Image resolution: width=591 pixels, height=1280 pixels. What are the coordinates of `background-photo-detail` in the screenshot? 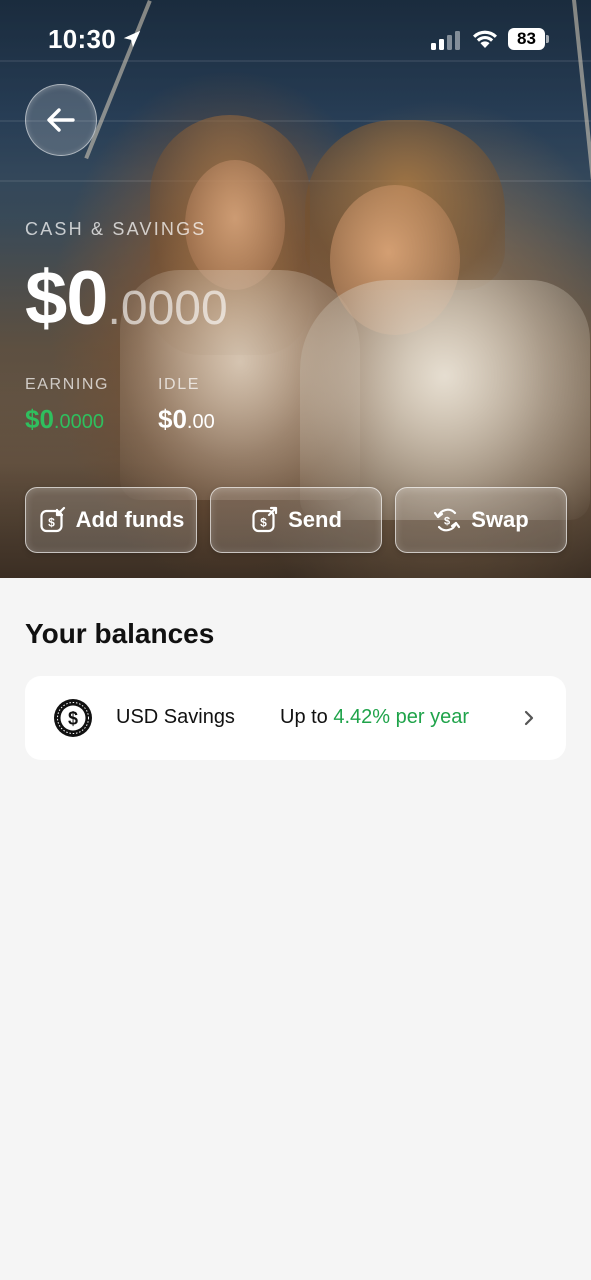 It's located at (445, 400).